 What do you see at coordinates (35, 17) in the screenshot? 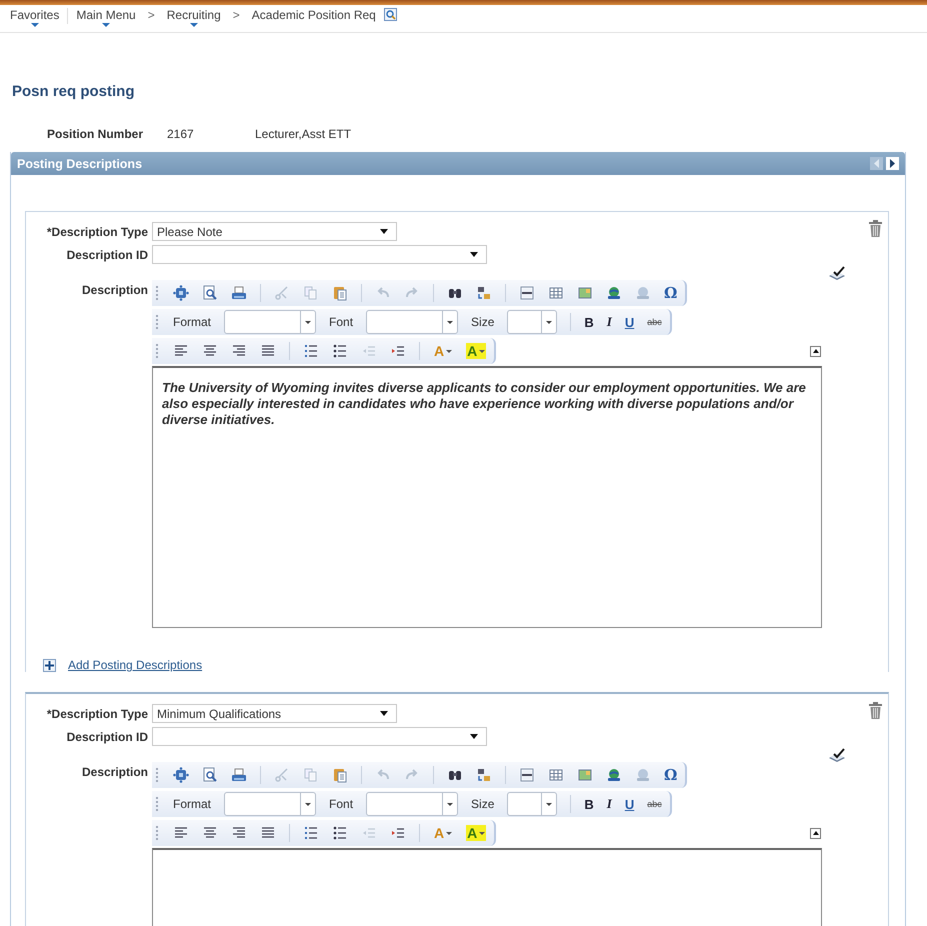
I see `breadcrumb-menu: Favorites` at bounding box center [35, 17].